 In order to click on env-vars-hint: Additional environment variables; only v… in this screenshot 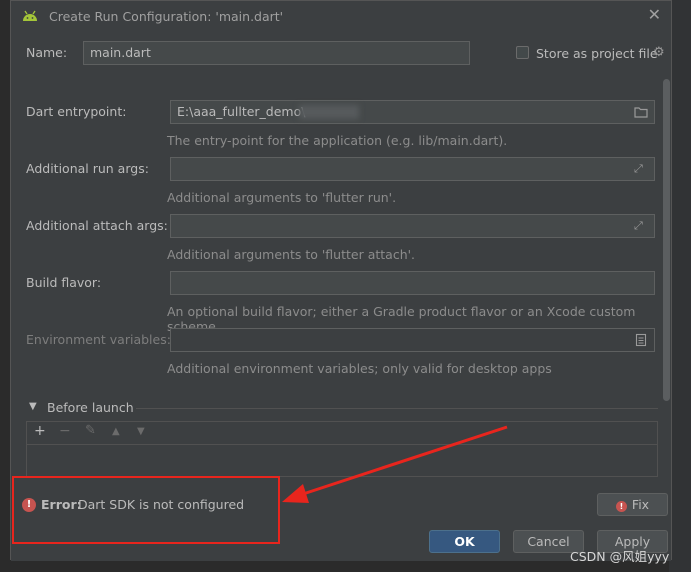, I will do `click(359, 368)`.